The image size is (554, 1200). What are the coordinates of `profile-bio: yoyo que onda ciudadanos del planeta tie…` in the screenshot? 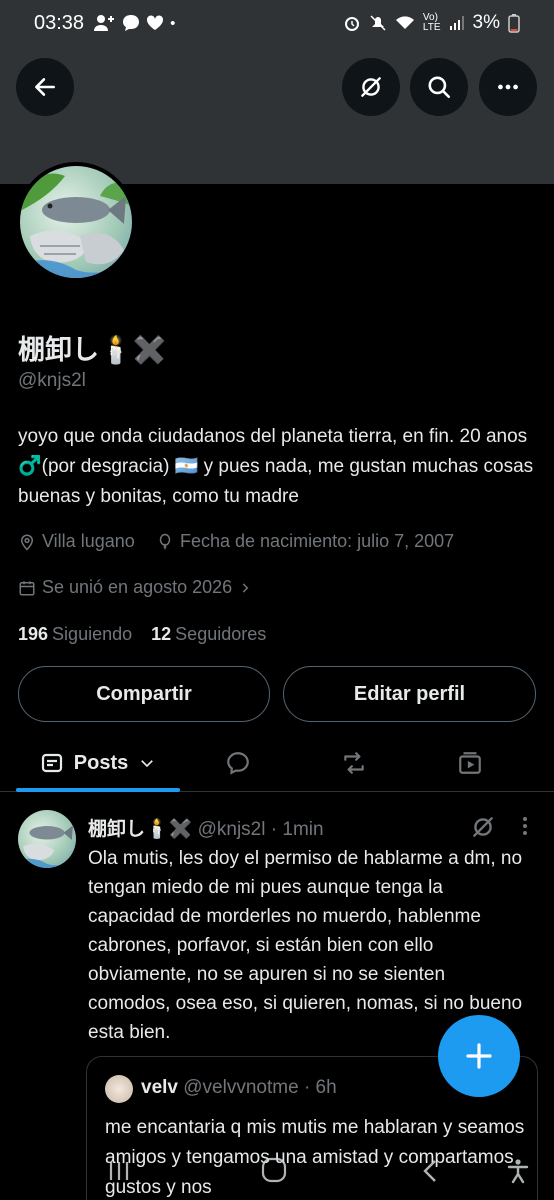 It's located at (276, 466).